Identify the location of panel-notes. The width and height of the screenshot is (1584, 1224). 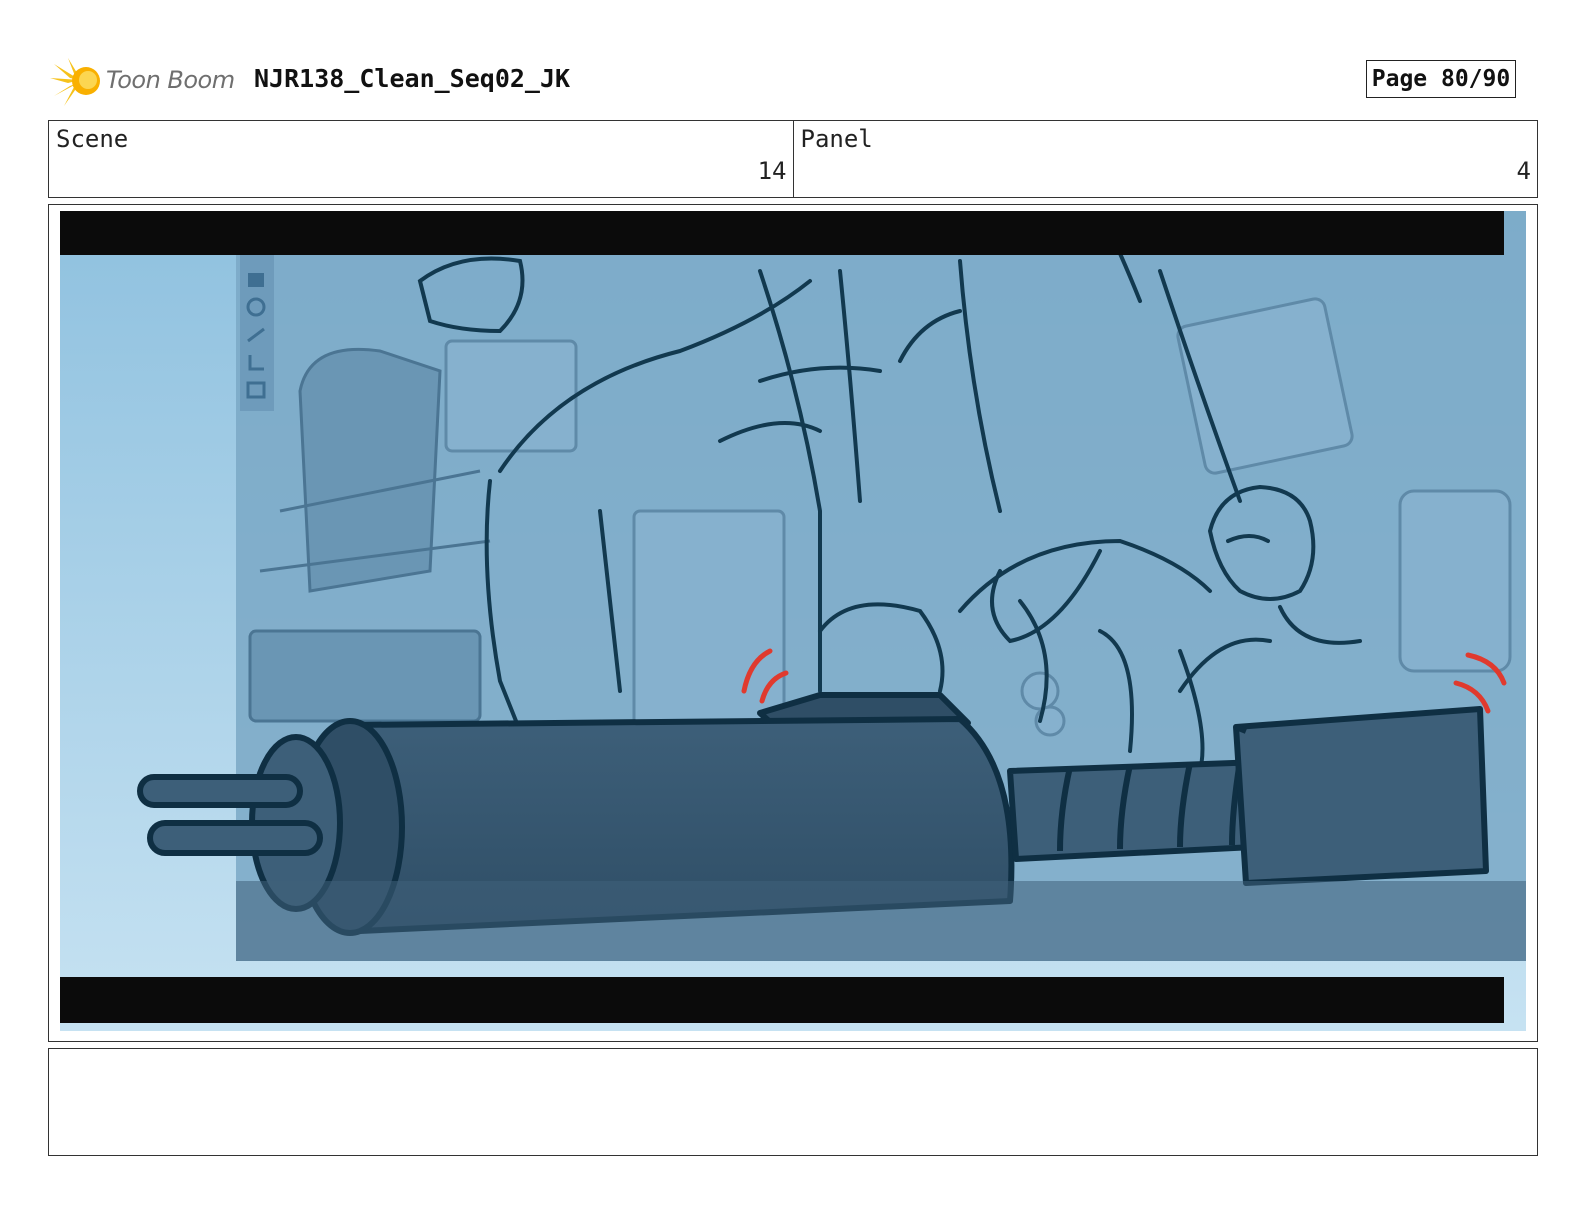
(793, 1102).